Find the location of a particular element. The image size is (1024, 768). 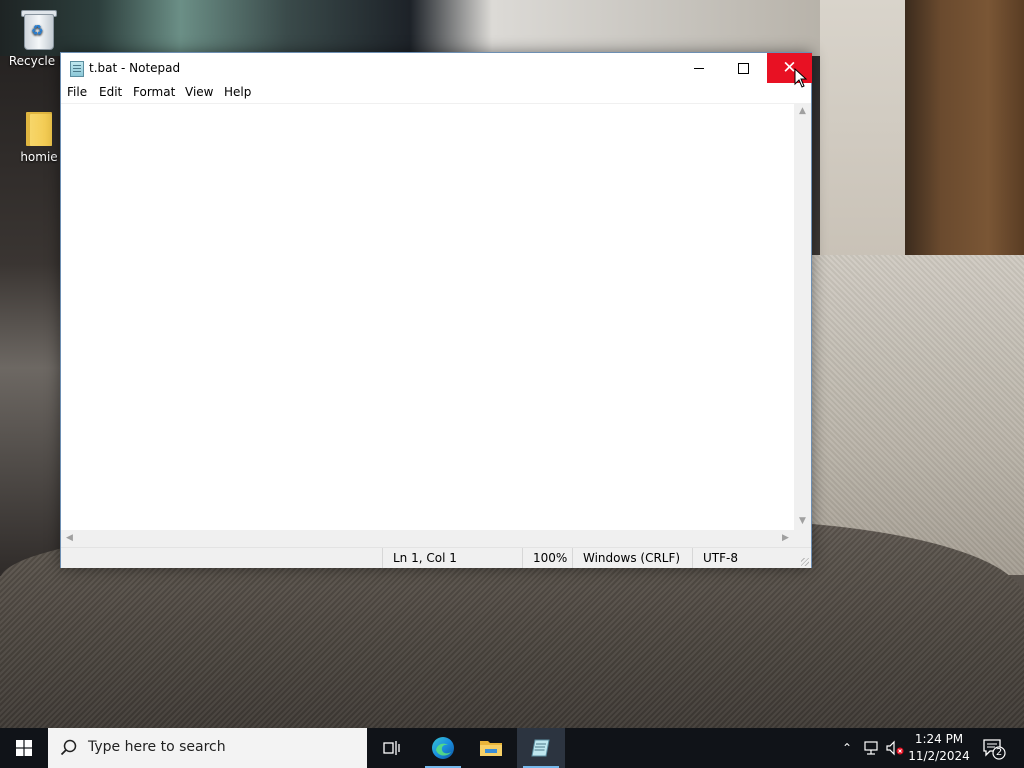

clock-date: 11/2/2024 is located at coordinates (939, 756).